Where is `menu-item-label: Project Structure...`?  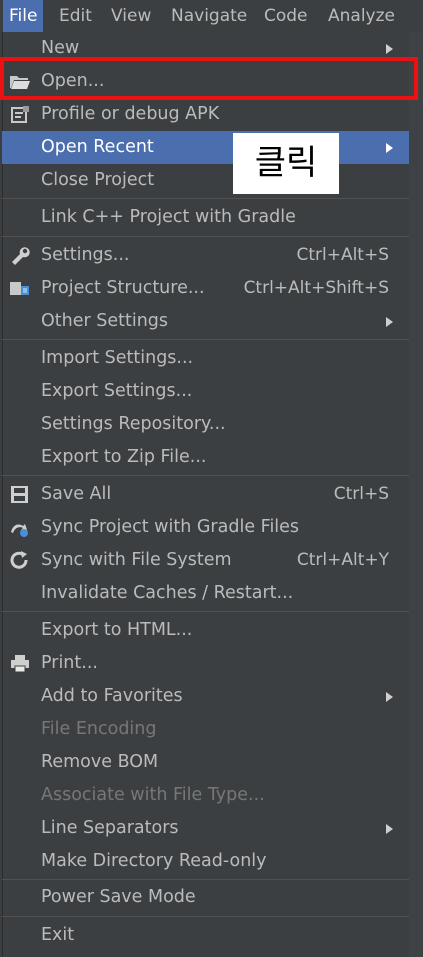
menu-item-label: Project Structure... is located at coordinates (123, 288).